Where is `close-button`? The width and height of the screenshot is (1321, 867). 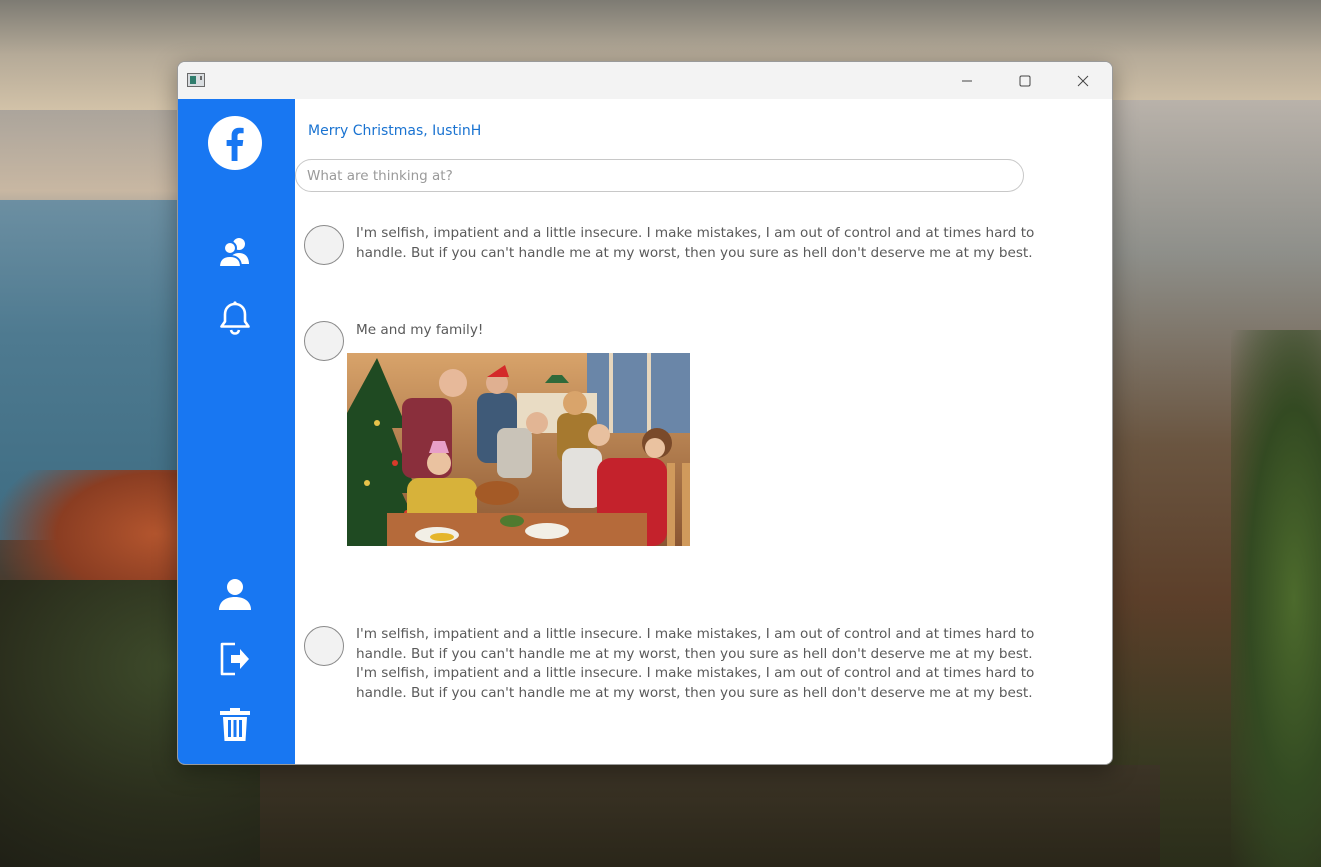
close-button is located at coordinates (1083, 80).